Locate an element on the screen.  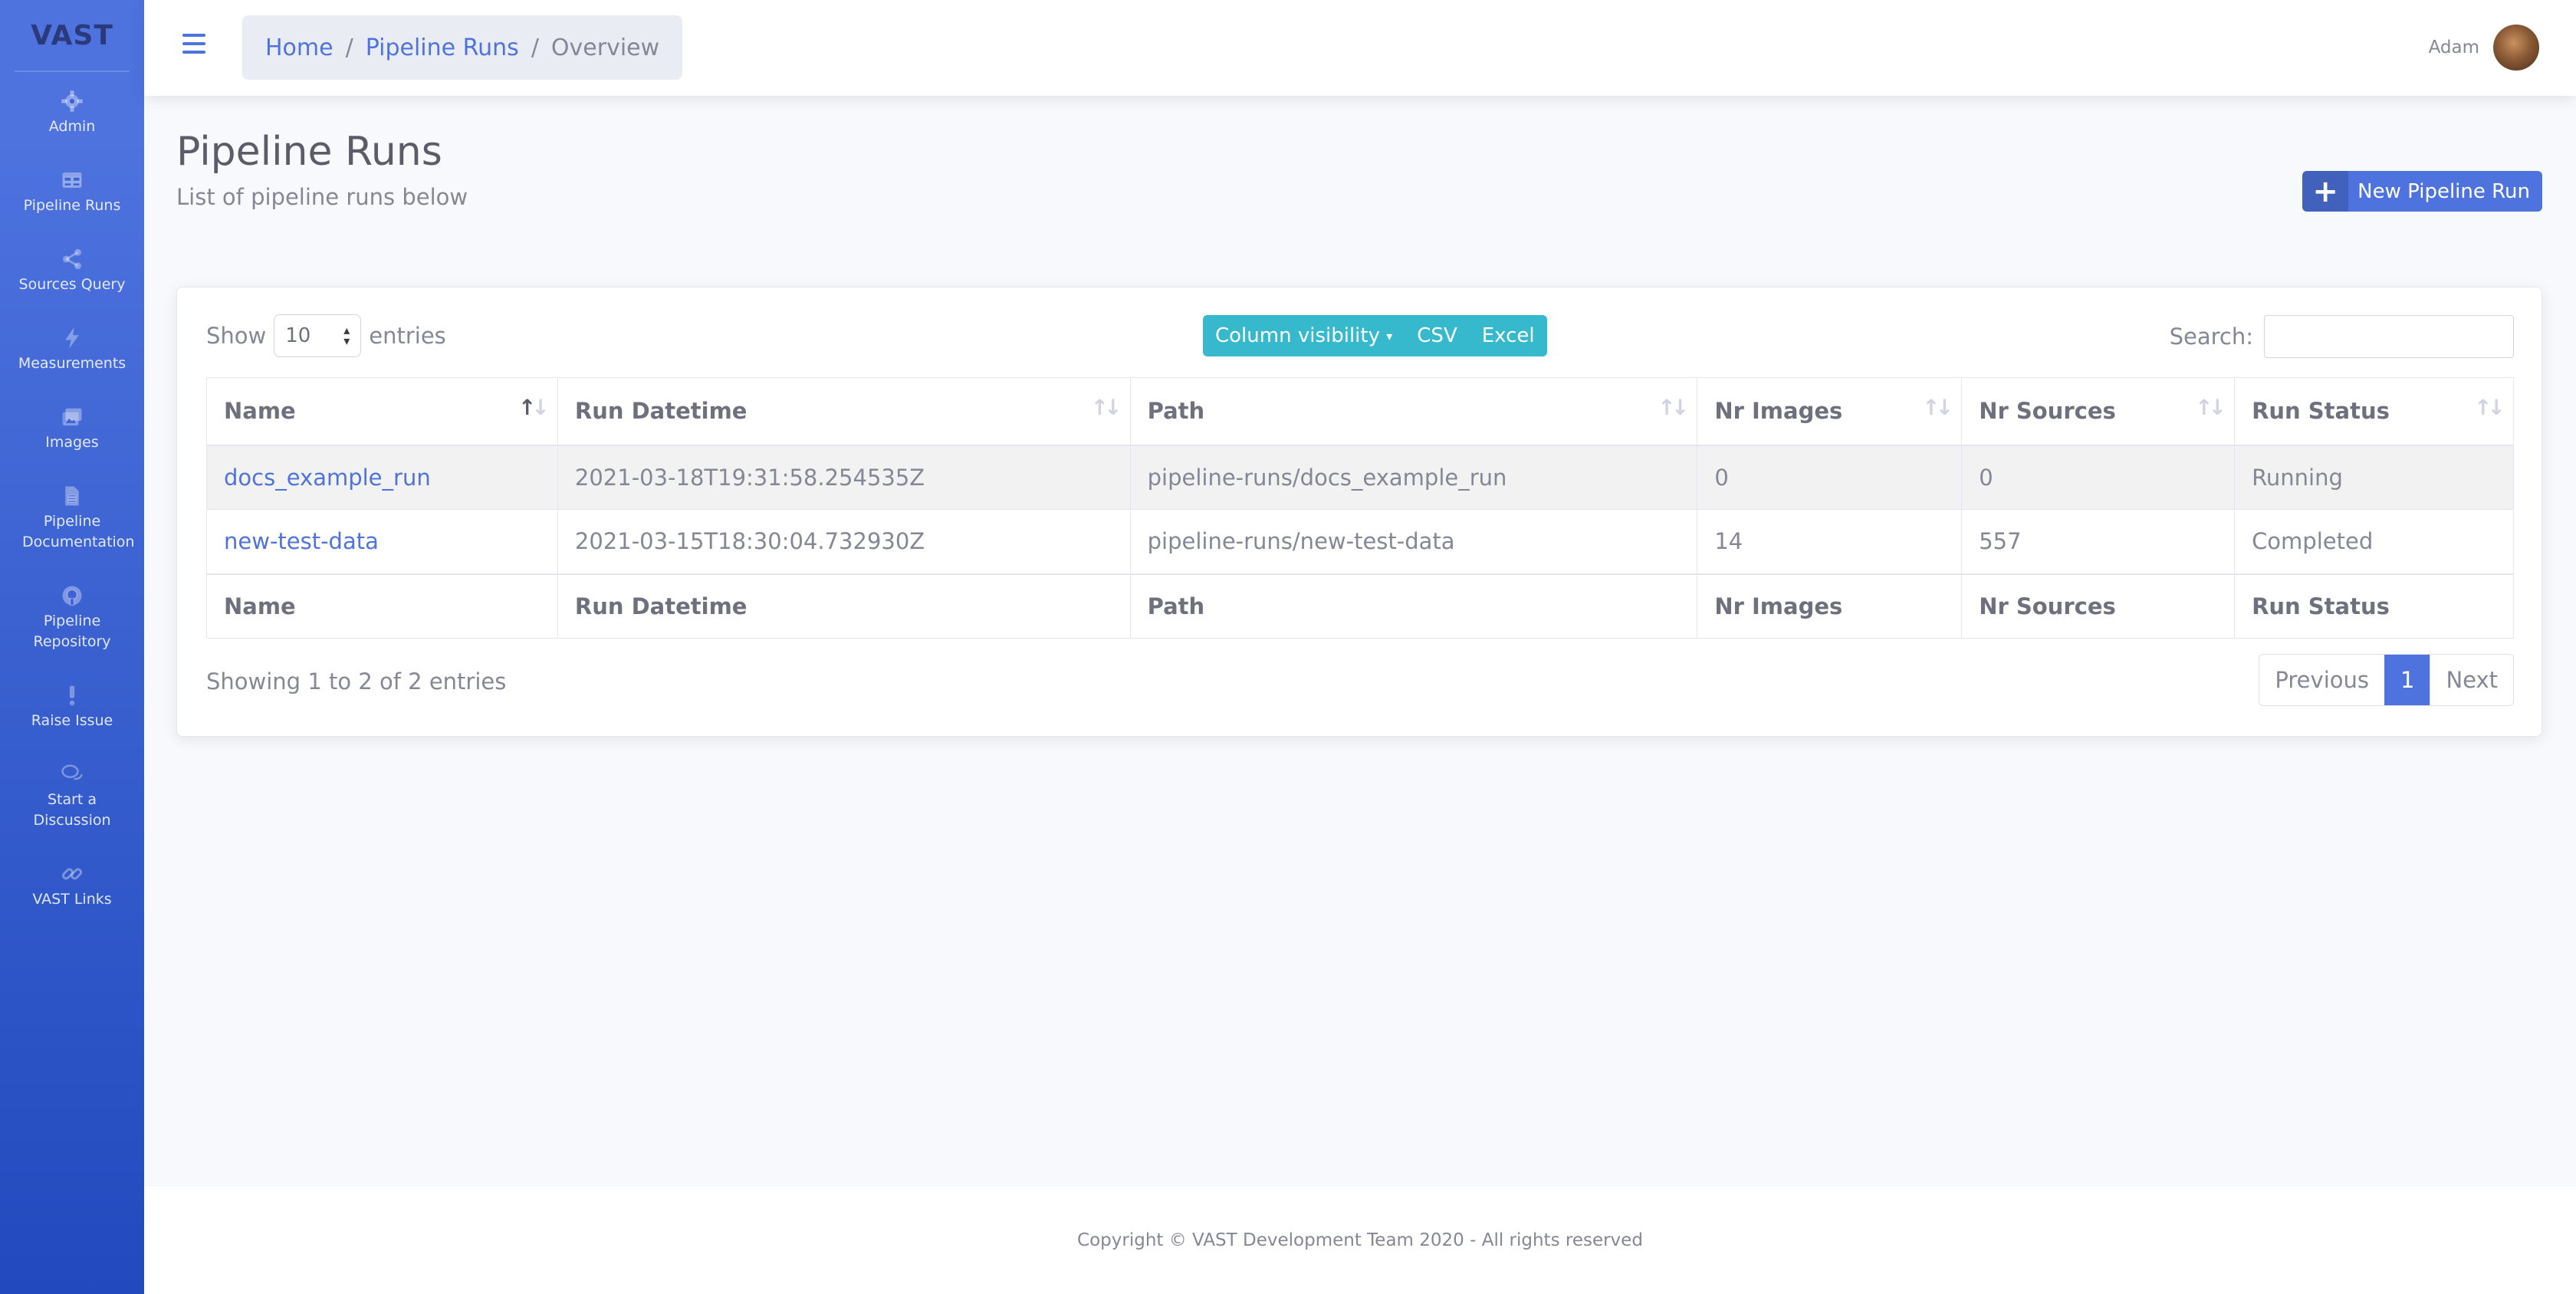
avatar is located at coordinates (2516, 48).